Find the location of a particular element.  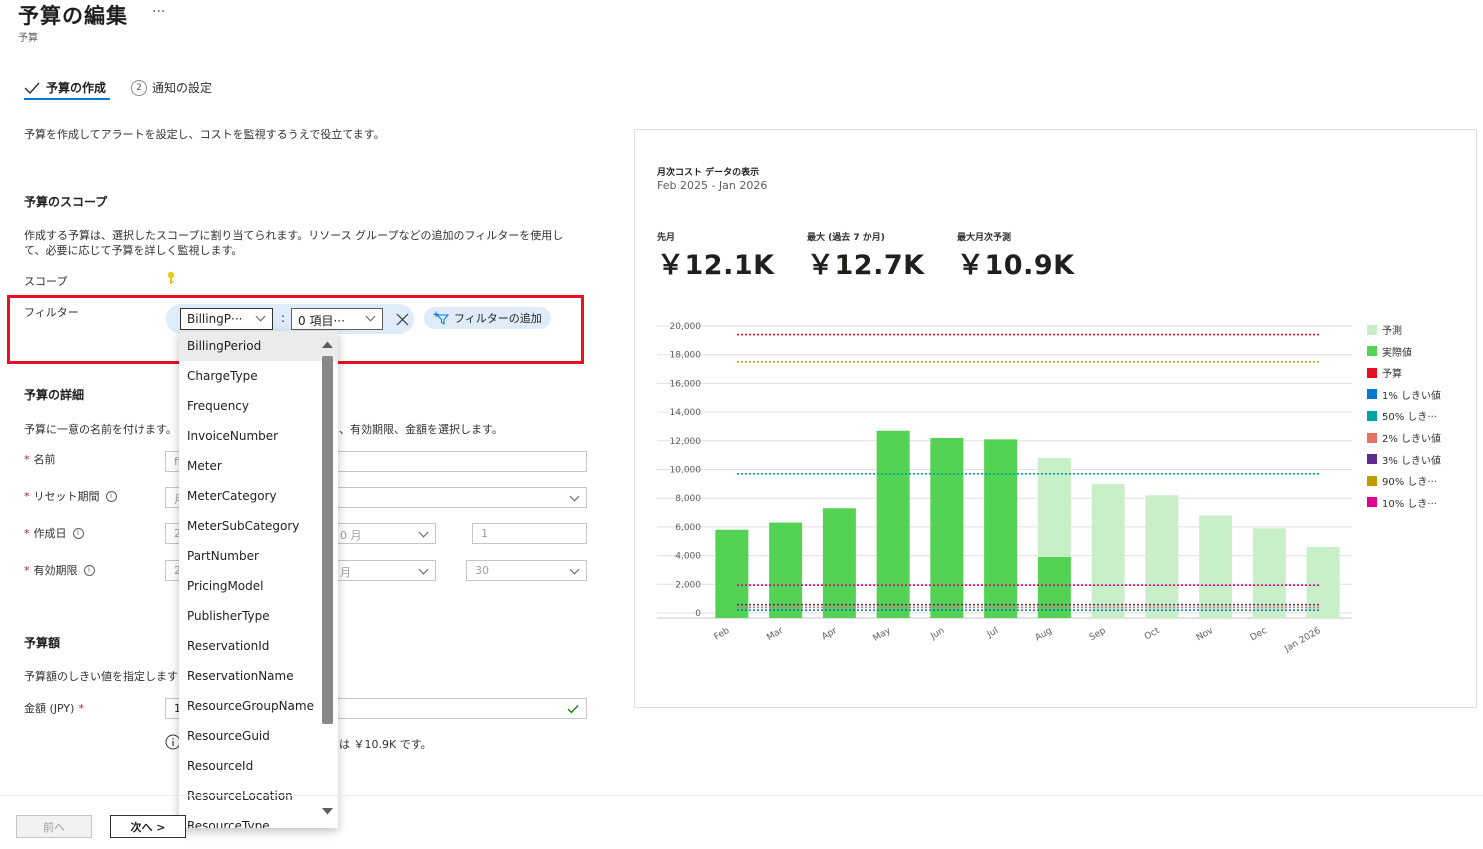

x-tick-label: Mar is located at coordinates (775, 634).